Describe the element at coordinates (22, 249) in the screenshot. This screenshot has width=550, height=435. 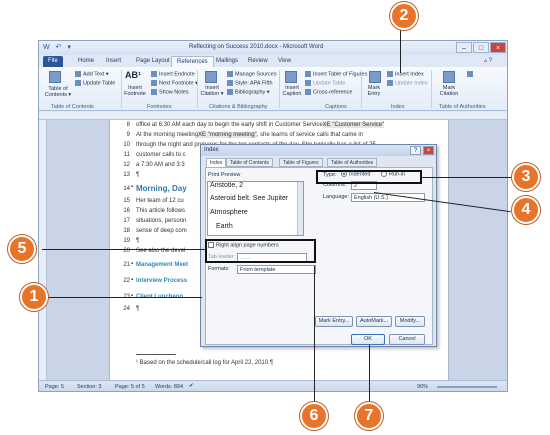
I see `callout-badge: 5` at that location.